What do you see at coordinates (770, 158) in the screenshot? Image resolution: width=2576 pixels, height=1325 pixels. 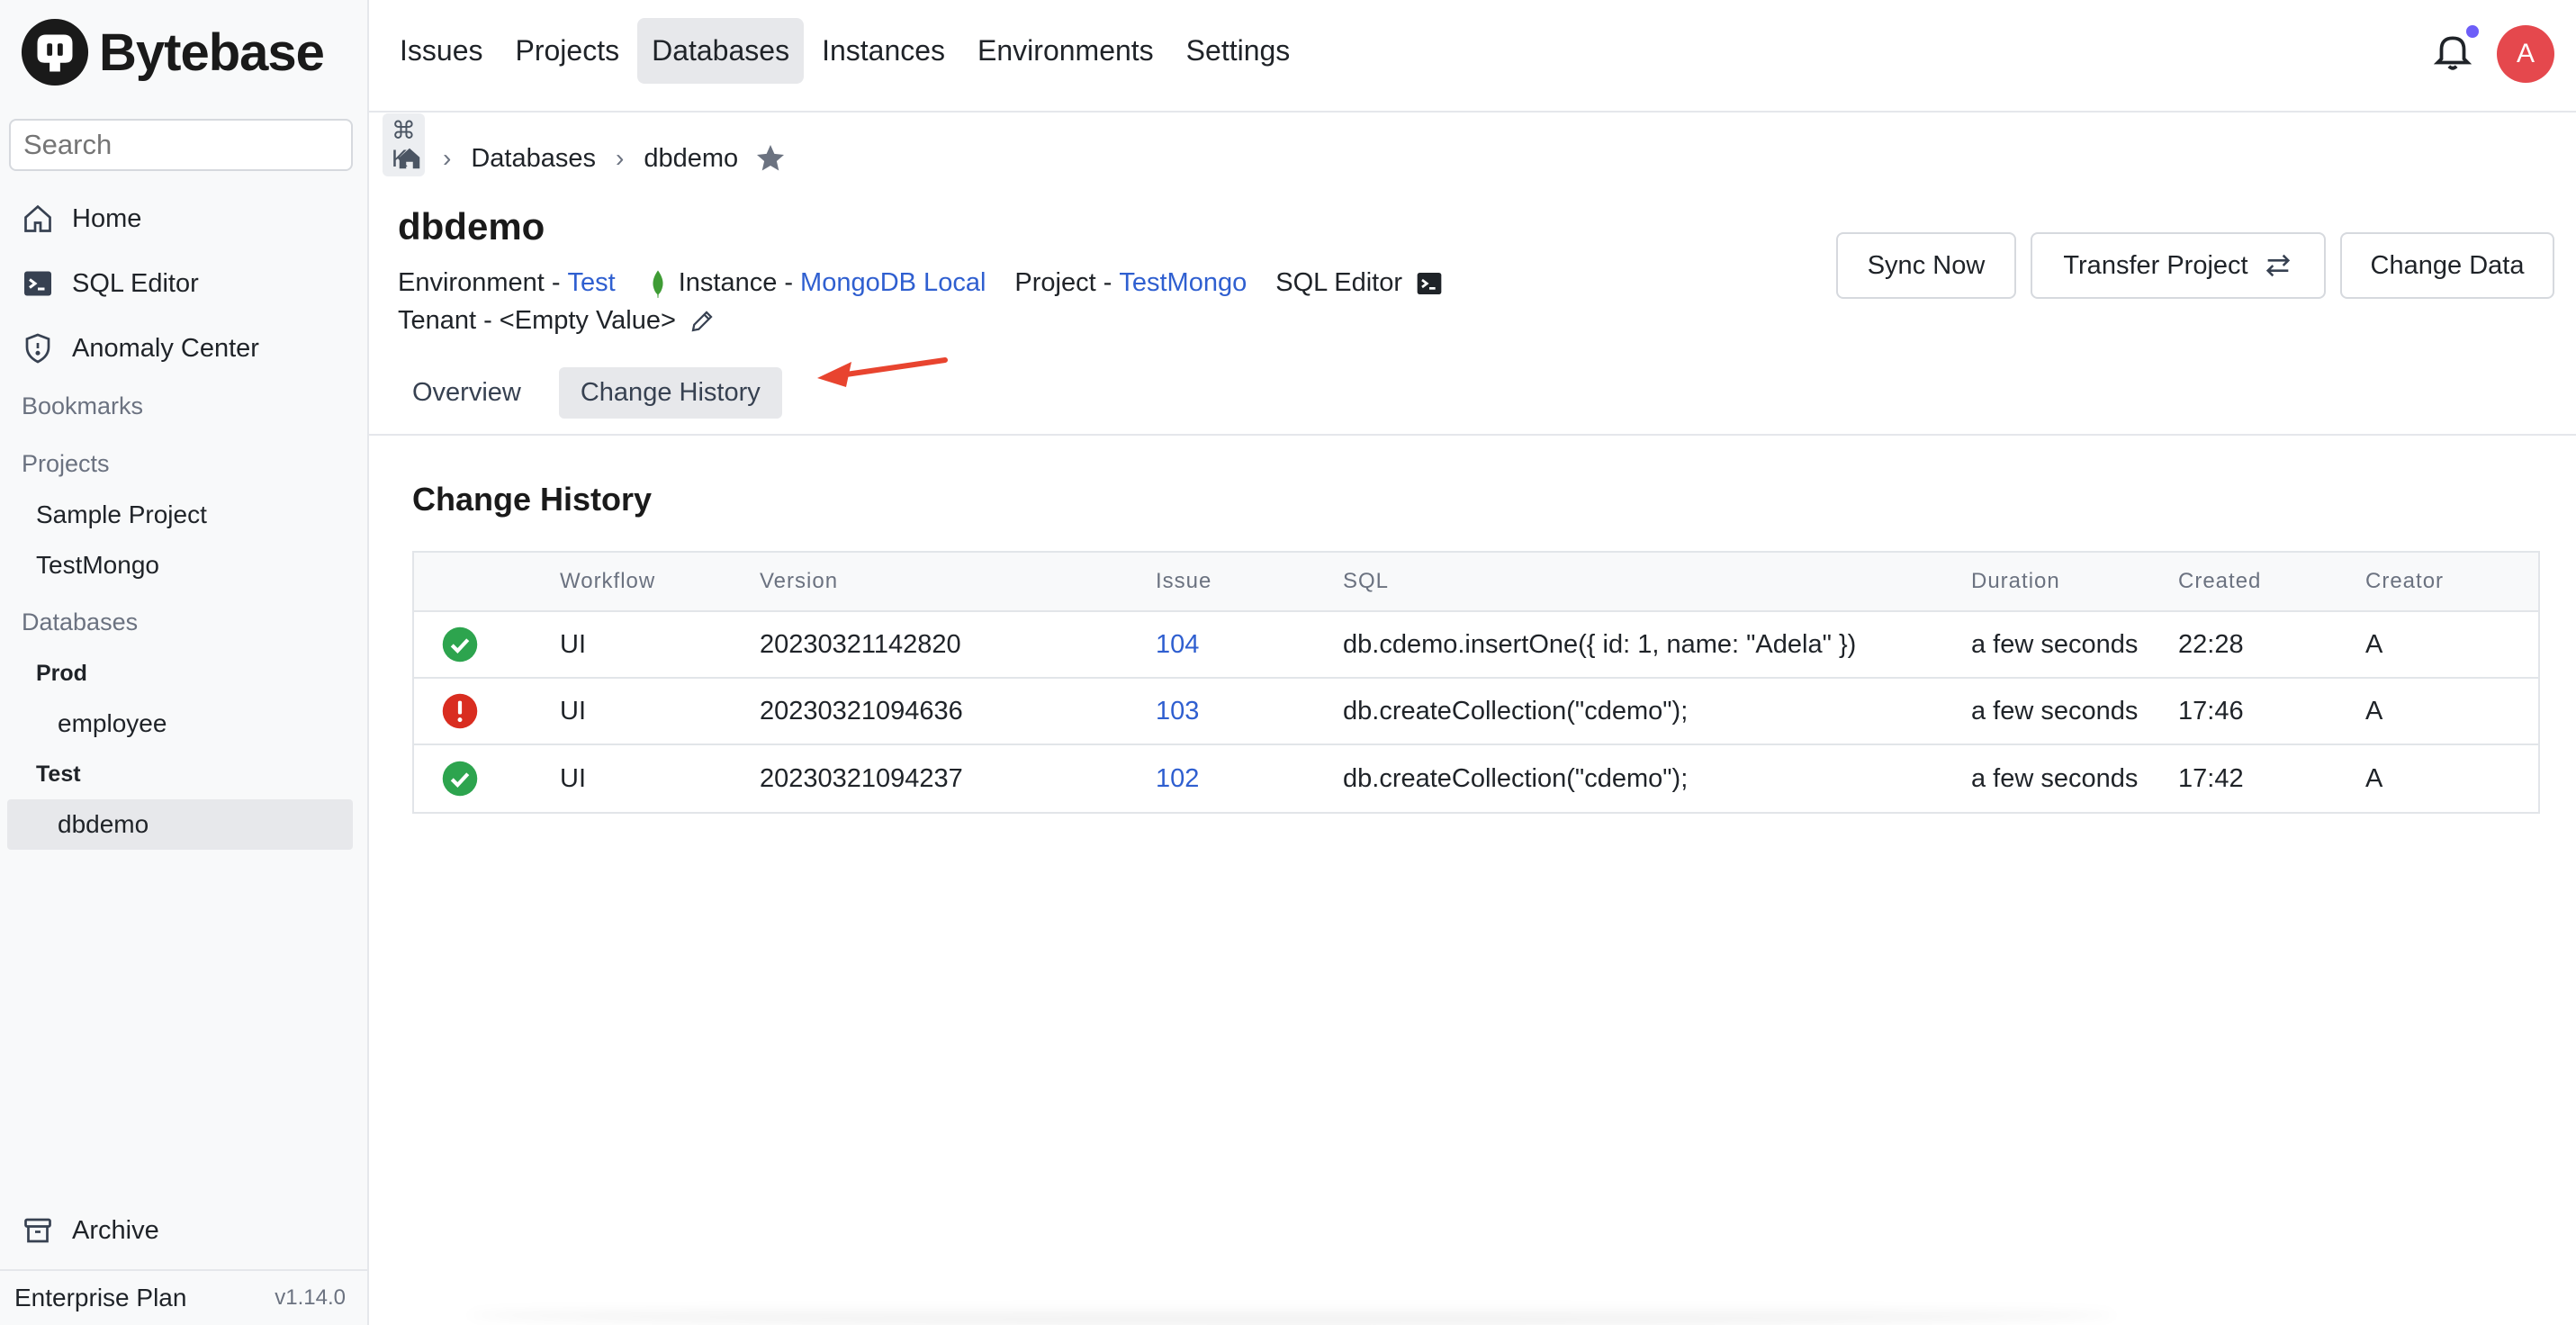 I see `star-icon` at bounding box center [770, 158].